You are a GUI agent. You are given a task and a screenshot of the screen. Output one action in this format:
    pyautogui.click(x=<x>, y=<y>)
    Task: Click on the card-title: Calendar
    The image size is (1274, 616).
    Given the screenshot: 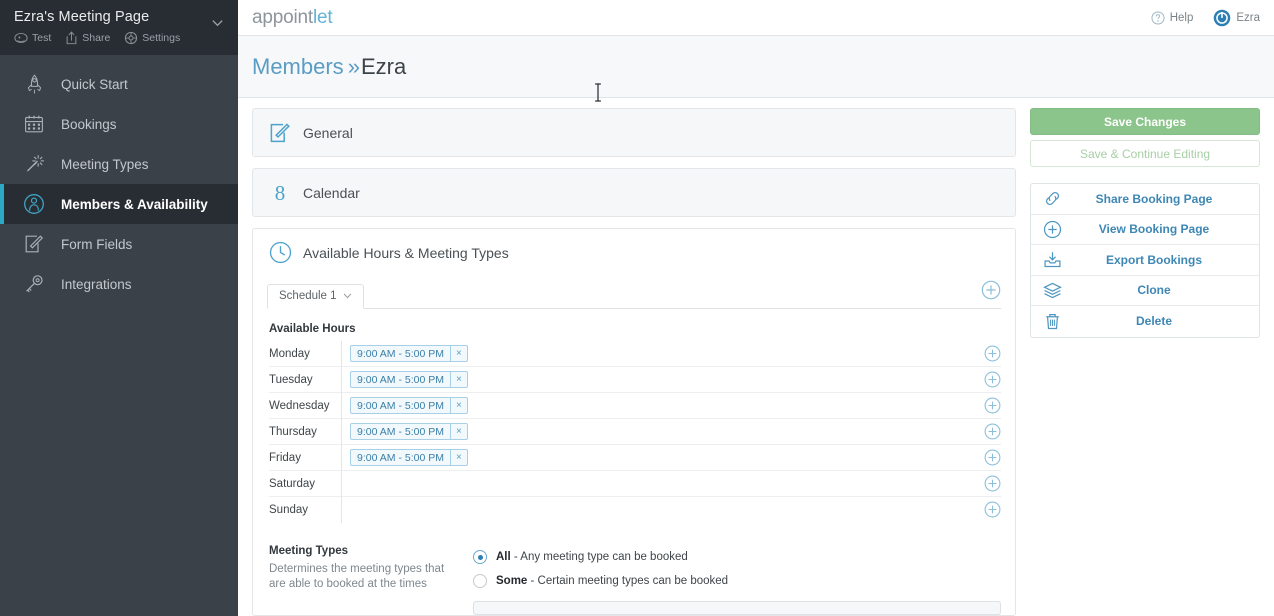 What is the action you would take?
    pyautogui.click(x=331, y=192)
    